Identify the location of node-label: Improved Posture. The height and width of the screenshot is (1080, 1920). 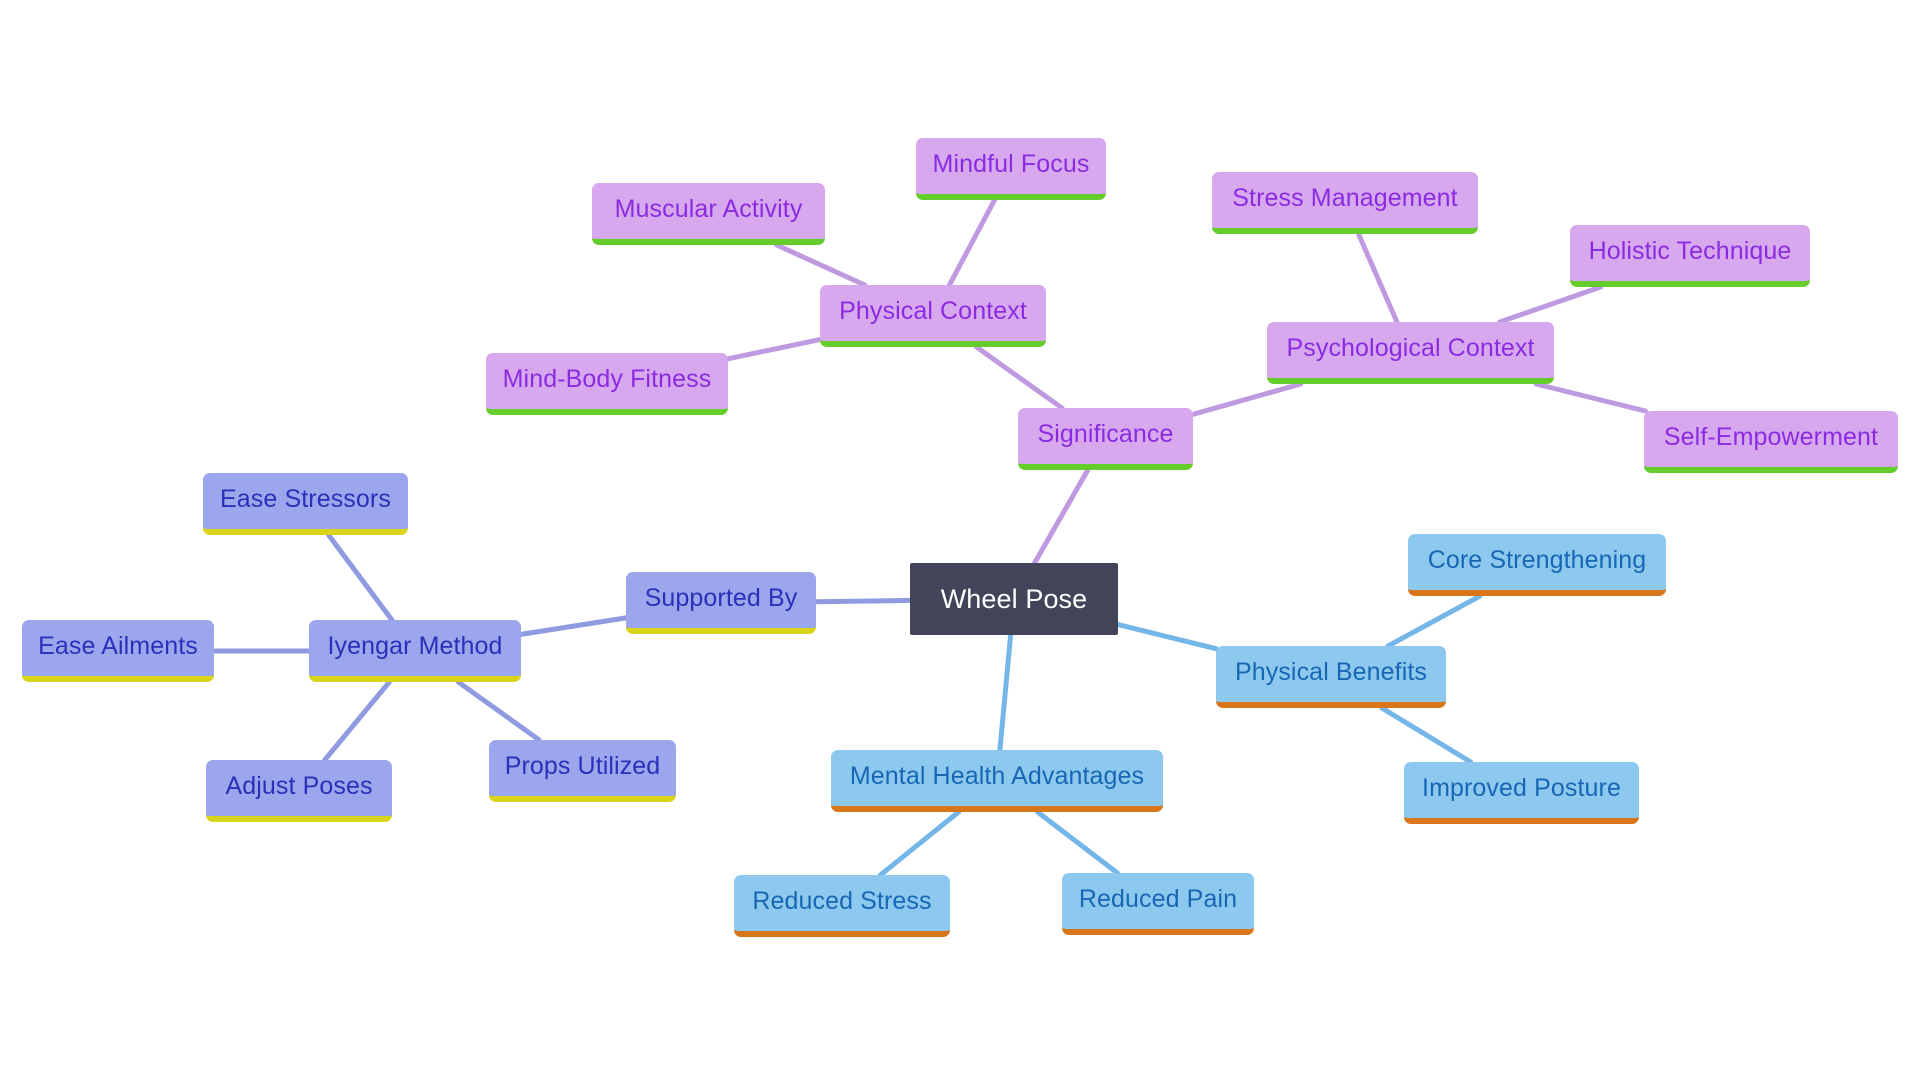
(1521, 787).